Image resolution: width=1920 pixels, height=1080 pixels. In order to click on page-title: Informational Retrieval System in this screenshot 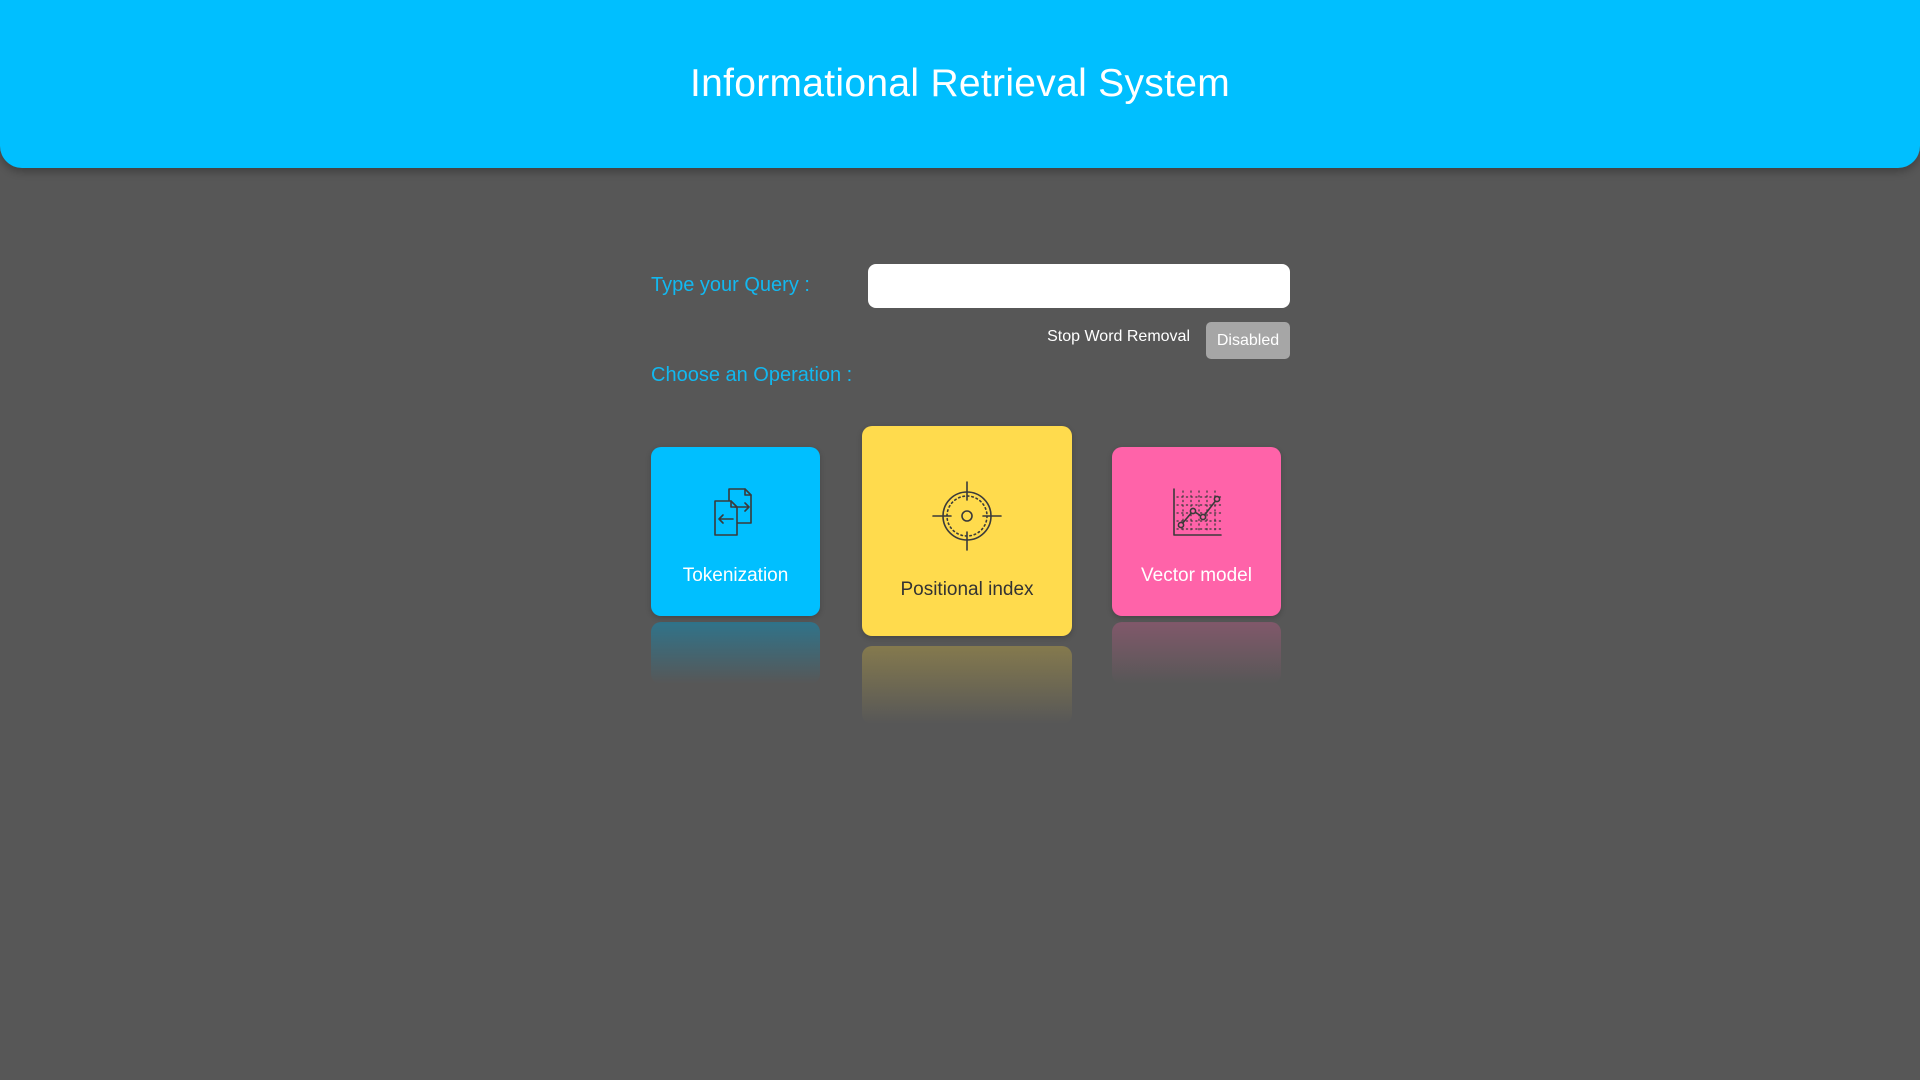, I will do `click(960, 83)`.